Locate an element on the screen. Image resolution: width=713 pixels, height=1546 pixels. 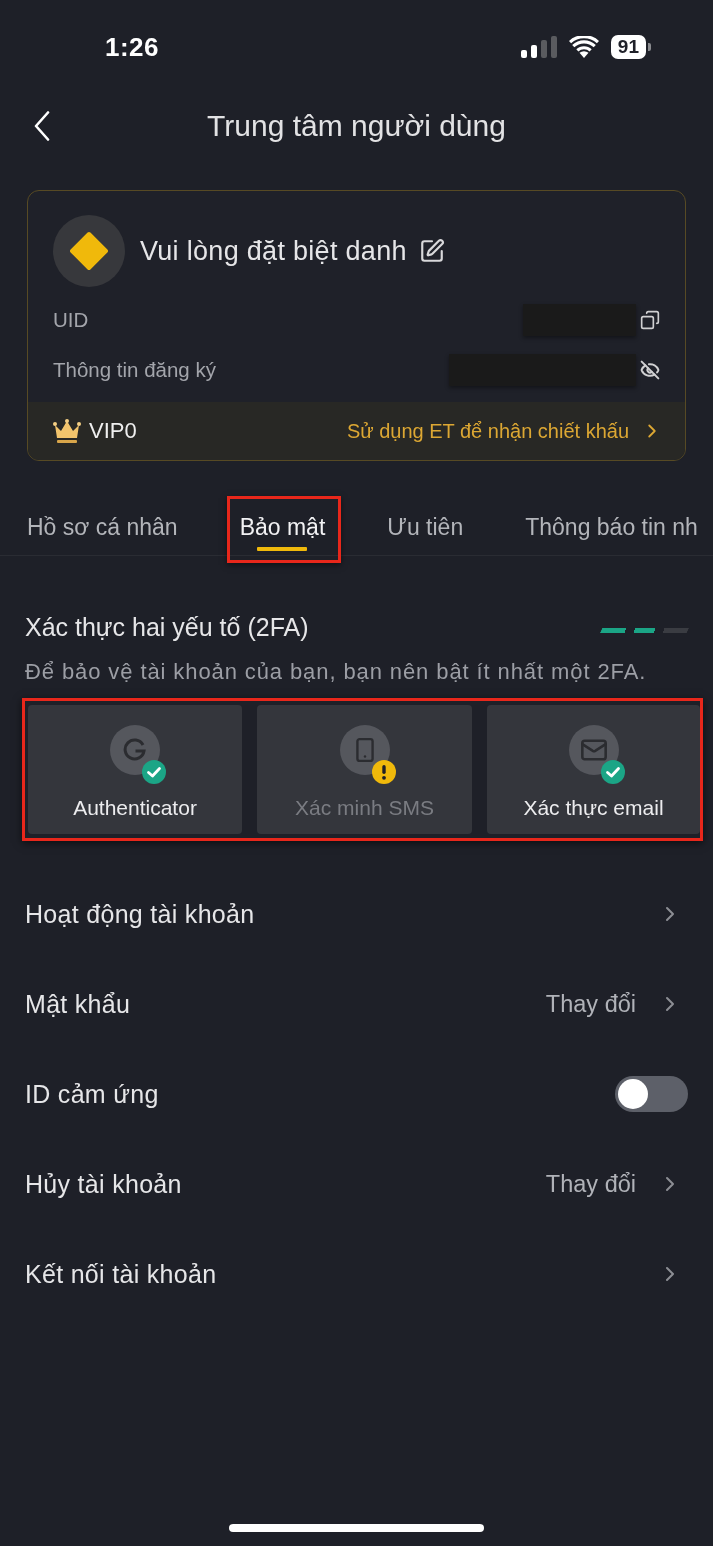
tab: Thông báo tin nh is located at coordinates (611, 525).